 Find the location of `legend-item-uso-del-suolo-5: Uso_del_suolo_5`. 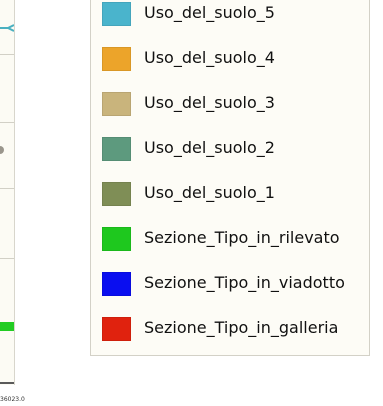

legend-item-uso-del-suolo-5: Uso_del_suolo_5 is located at coordinates (231, 15).